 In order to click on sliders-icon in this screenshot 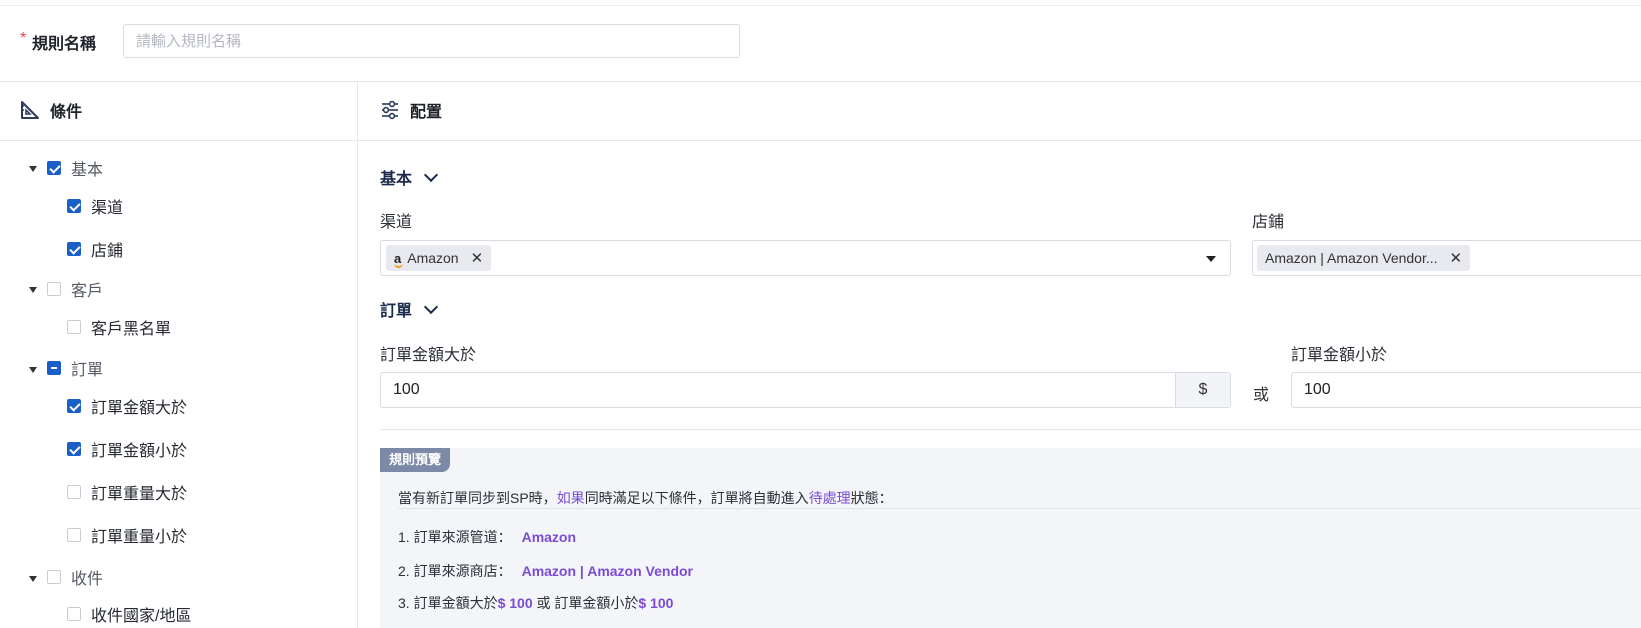, I will do `click(390, 110)`.